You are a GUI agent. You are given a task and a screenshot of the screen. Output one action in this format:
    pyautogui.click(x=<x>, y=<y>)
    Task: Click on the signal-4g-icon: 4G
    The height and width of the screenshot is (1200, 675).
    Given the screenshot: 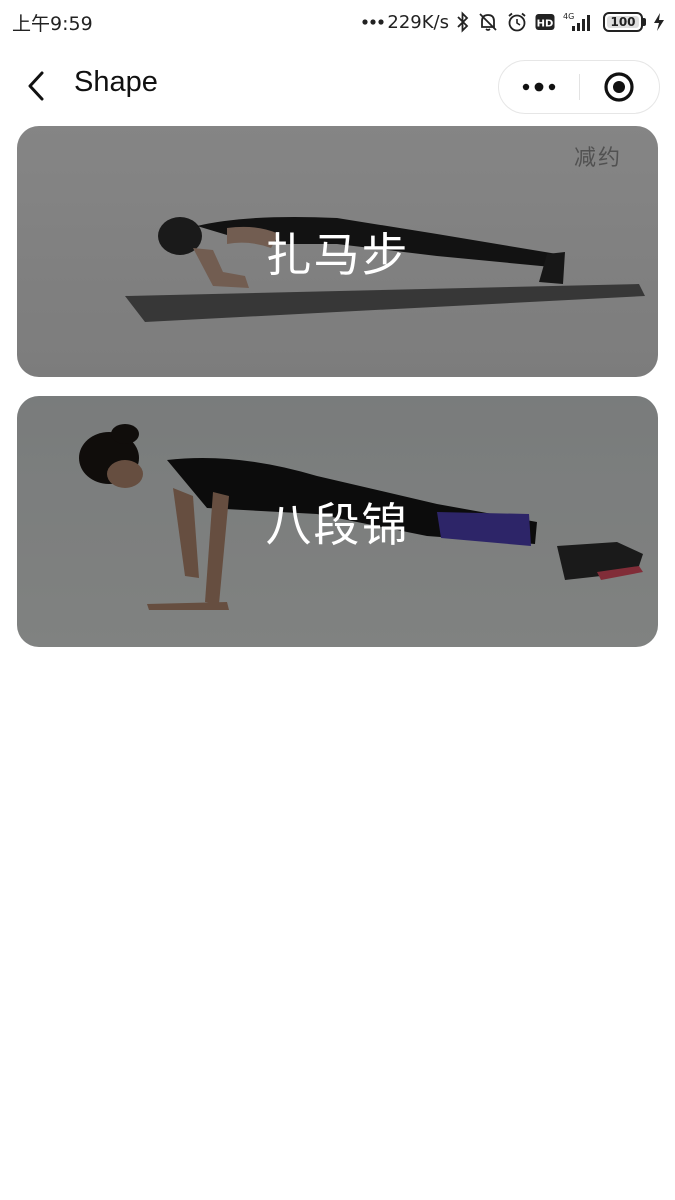 What is the action you would take?
    pyautogui.click(x=579, y=22)
    